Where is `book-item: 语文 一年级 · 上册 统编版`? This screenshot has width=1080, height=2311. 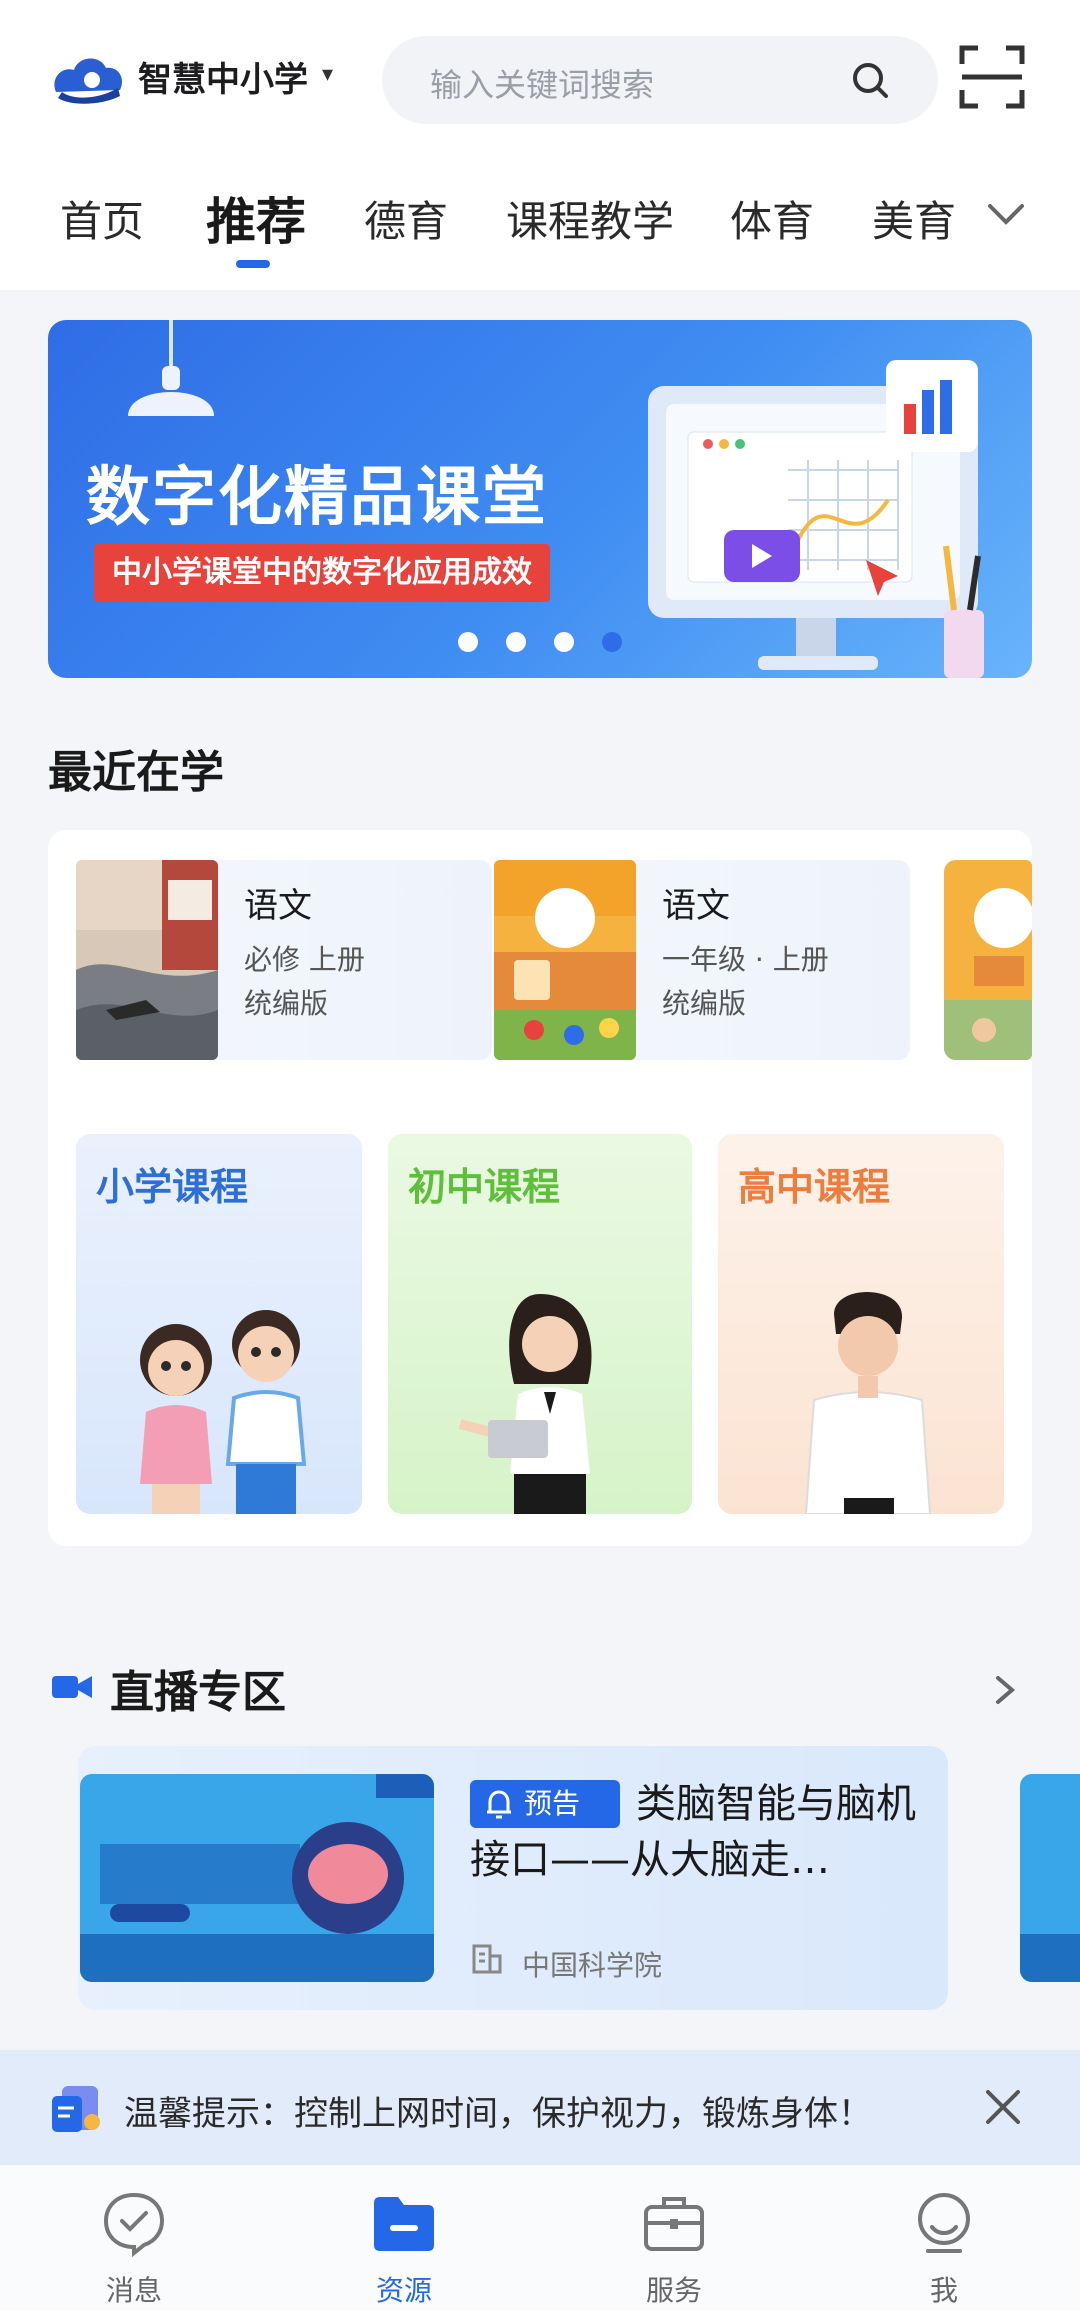 book-item: 语文 一年级 · 上册 统编版 is located at coordinates (702, 960).